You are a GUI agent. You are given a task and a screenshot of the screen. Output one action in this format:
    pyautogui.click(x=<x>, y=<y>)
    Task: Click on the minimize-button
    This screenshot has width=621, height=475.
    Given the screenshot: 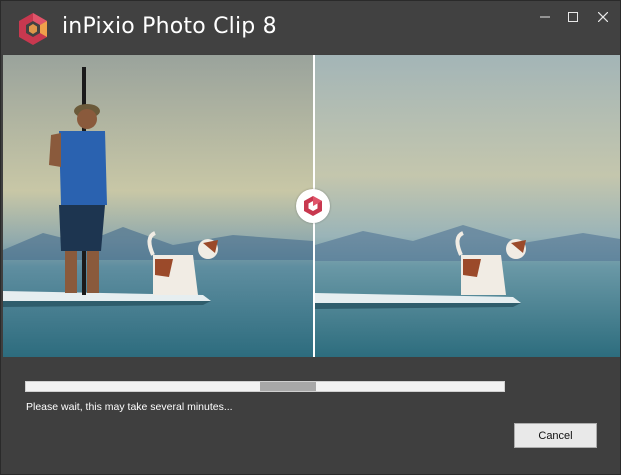 What is the action you would take?
    pyautogui.click(x=545, y=17)
    